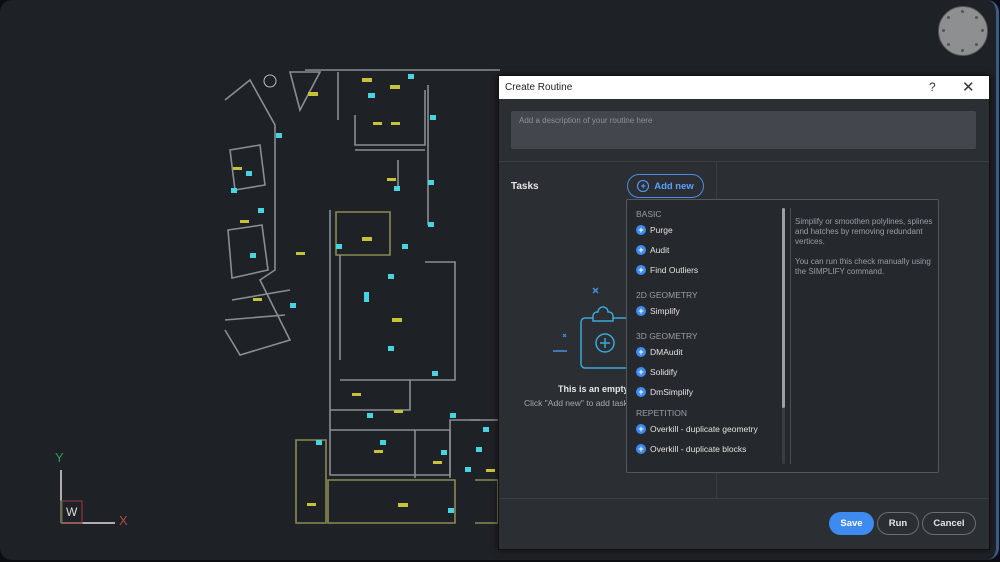  What do you see at coordinates (674, 270) in the screenshot?
I see `task-item-label: Find Outliers` at bounding box center [674, 270].